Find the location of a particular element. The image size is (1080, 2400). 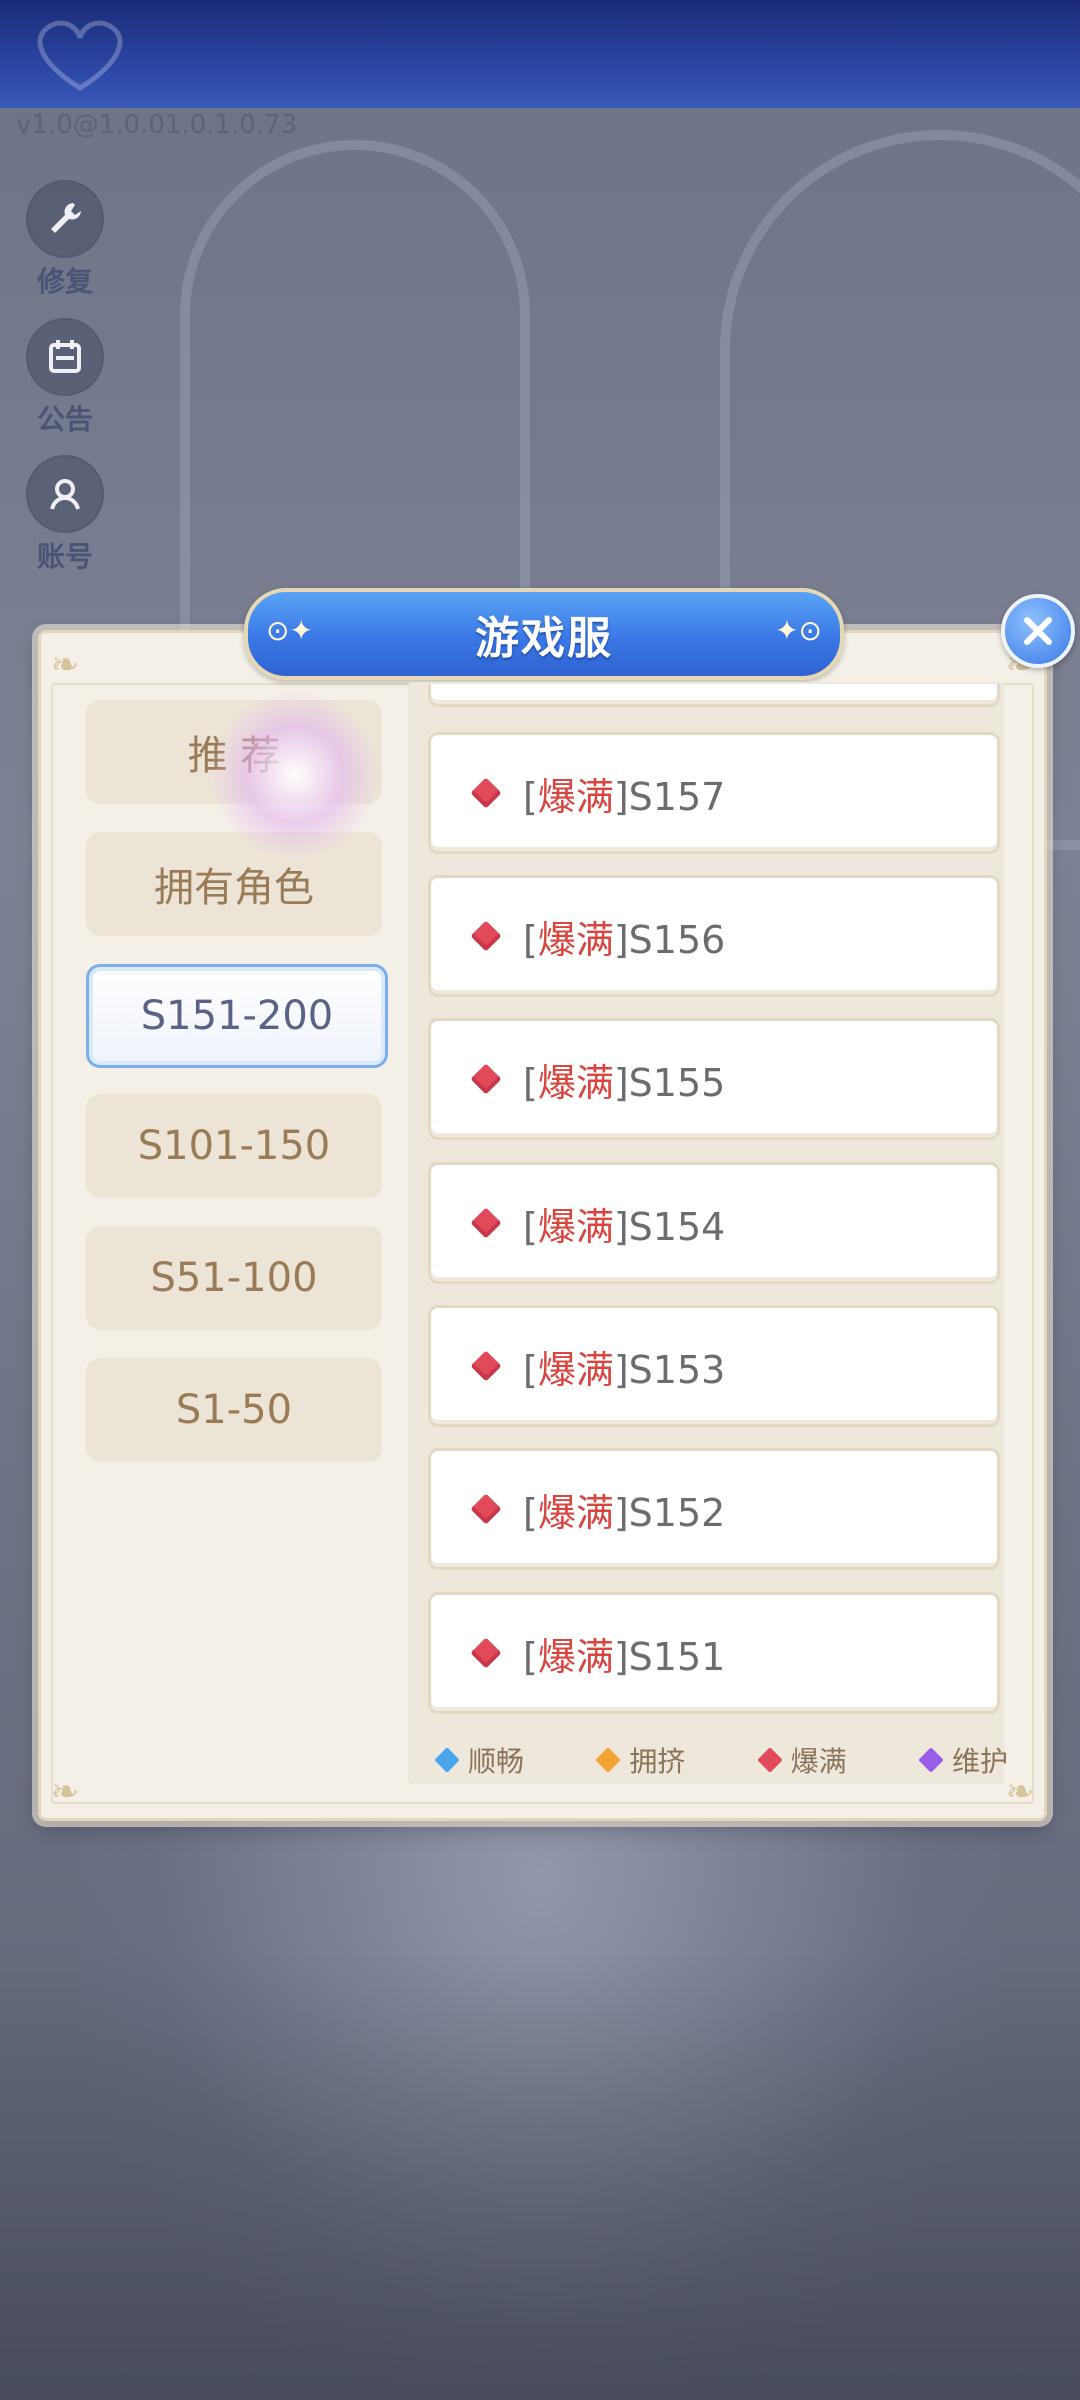

tab-s1-50: S1-50 is located at coordinates (234, 1410).